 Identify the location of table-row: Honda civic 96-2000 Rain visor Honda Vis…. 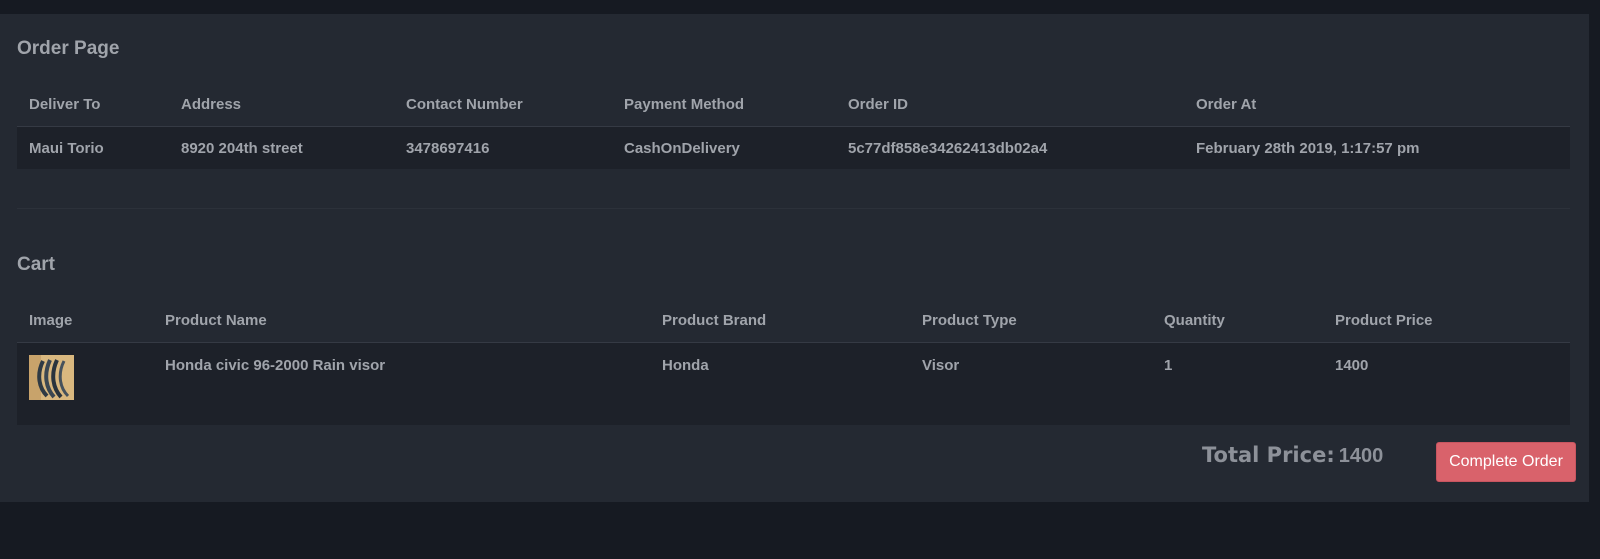
(793, 383).